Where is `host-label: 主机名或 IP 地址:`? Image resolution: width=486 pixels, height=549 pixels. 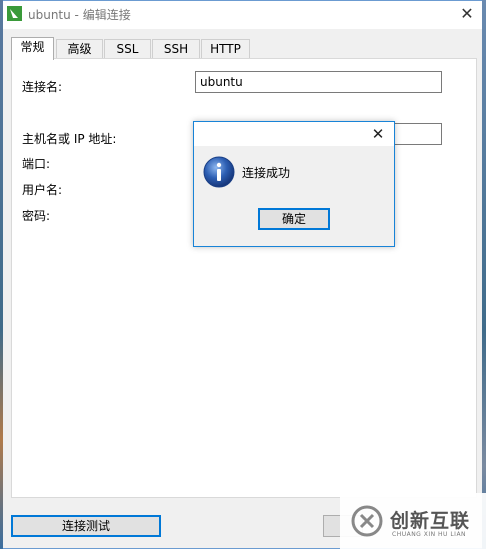 host-label: 主机名或 IP 地址: is located at coordinates (69, 139).